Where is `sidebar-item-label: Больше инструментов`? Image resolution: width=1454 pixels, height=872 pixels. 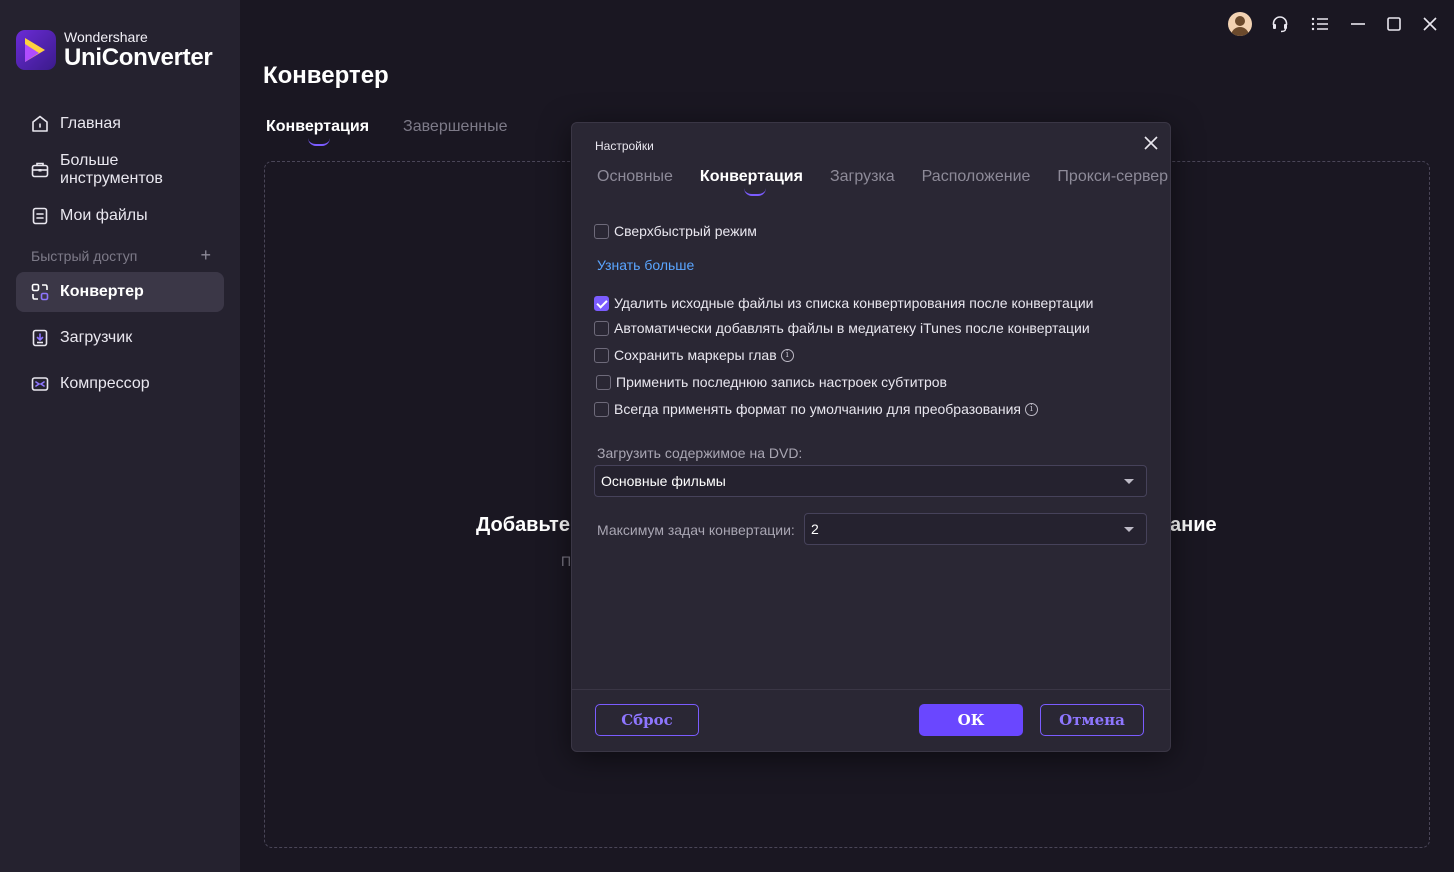 sidebar-item-label: Больше инструментов is located at coordinates (111, 169).